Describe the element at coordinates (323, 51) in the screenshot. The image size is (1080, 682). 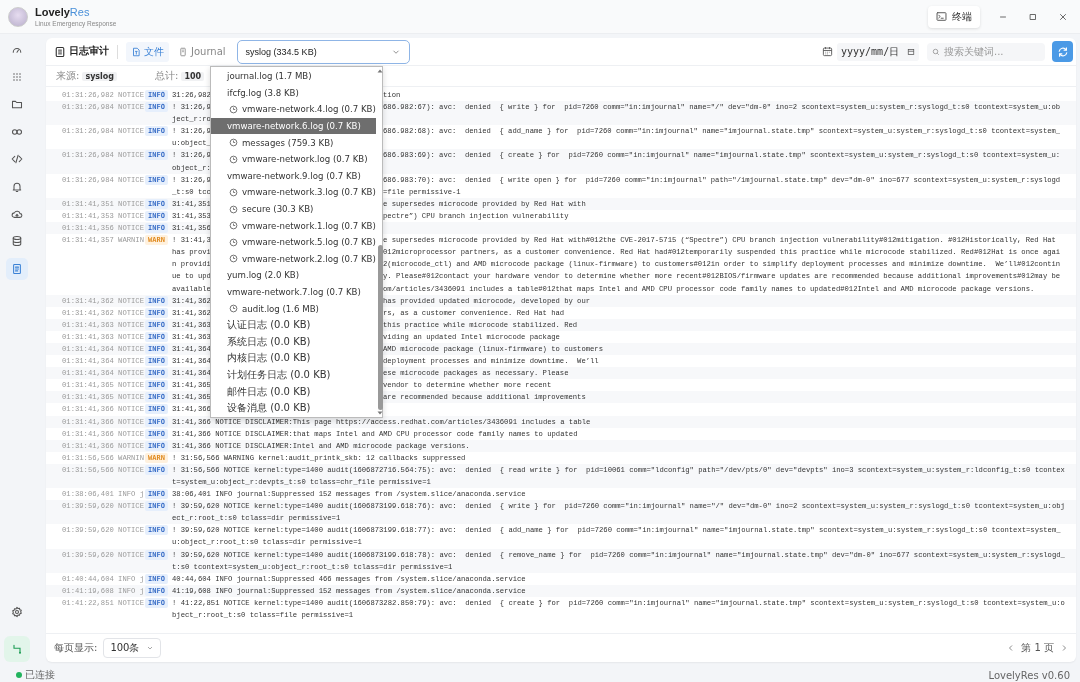
I see `file-select: syslog (334.5 KB)` at that location.